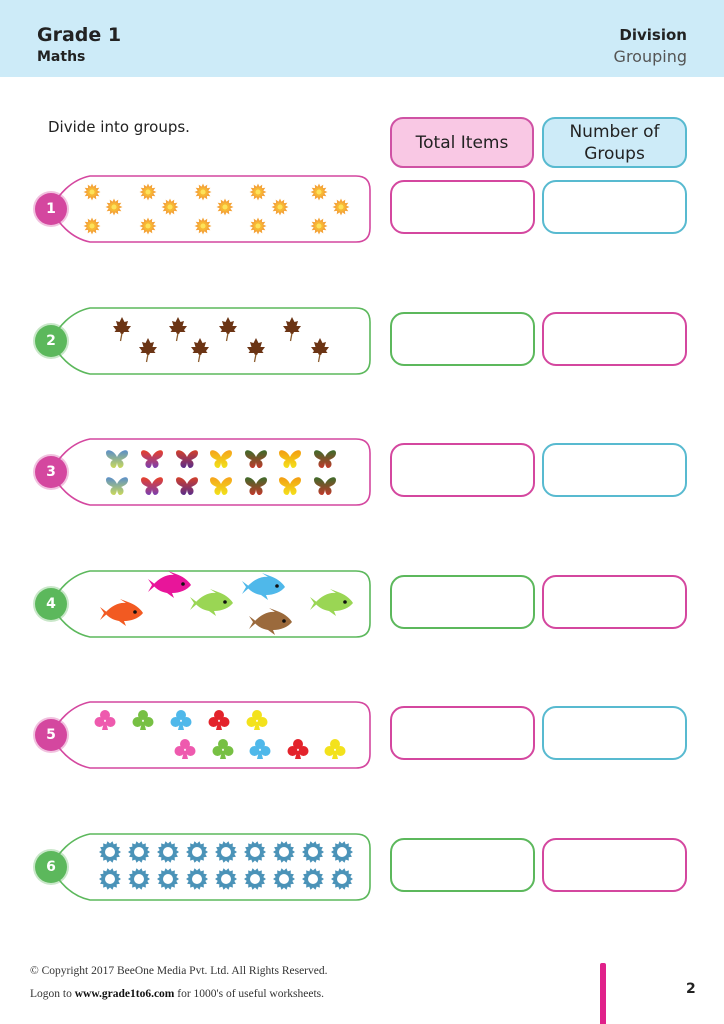 The height and width of the screenshot is (1024, 724). I want to click on item-tag: 4, so click(190, 604).